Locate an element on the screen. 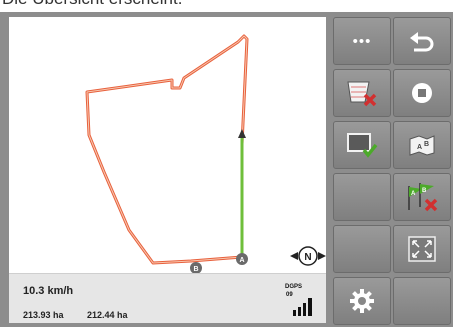 Image resolution: width=453 pixels, height=327 pixels. field-ab-button: A B is located at coordinates (422, 145).